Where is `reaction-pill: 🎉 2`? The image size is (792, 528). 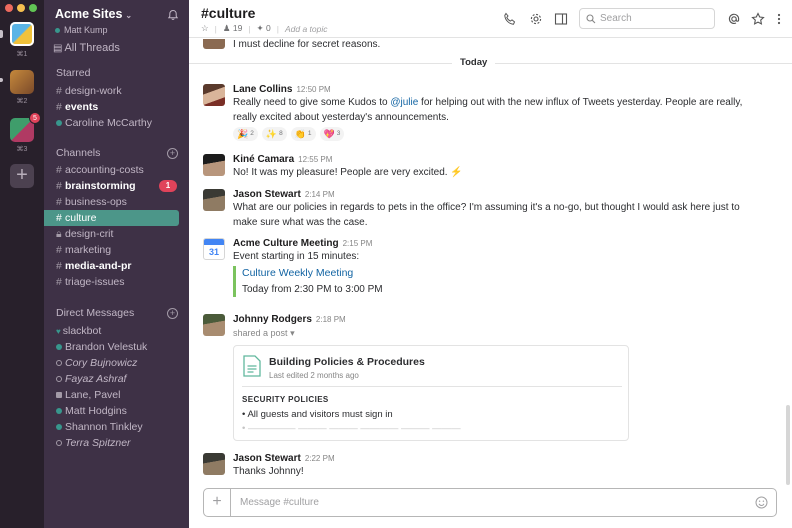
reaction-pill: 🎉 2 is located at coordinates (245, 134).